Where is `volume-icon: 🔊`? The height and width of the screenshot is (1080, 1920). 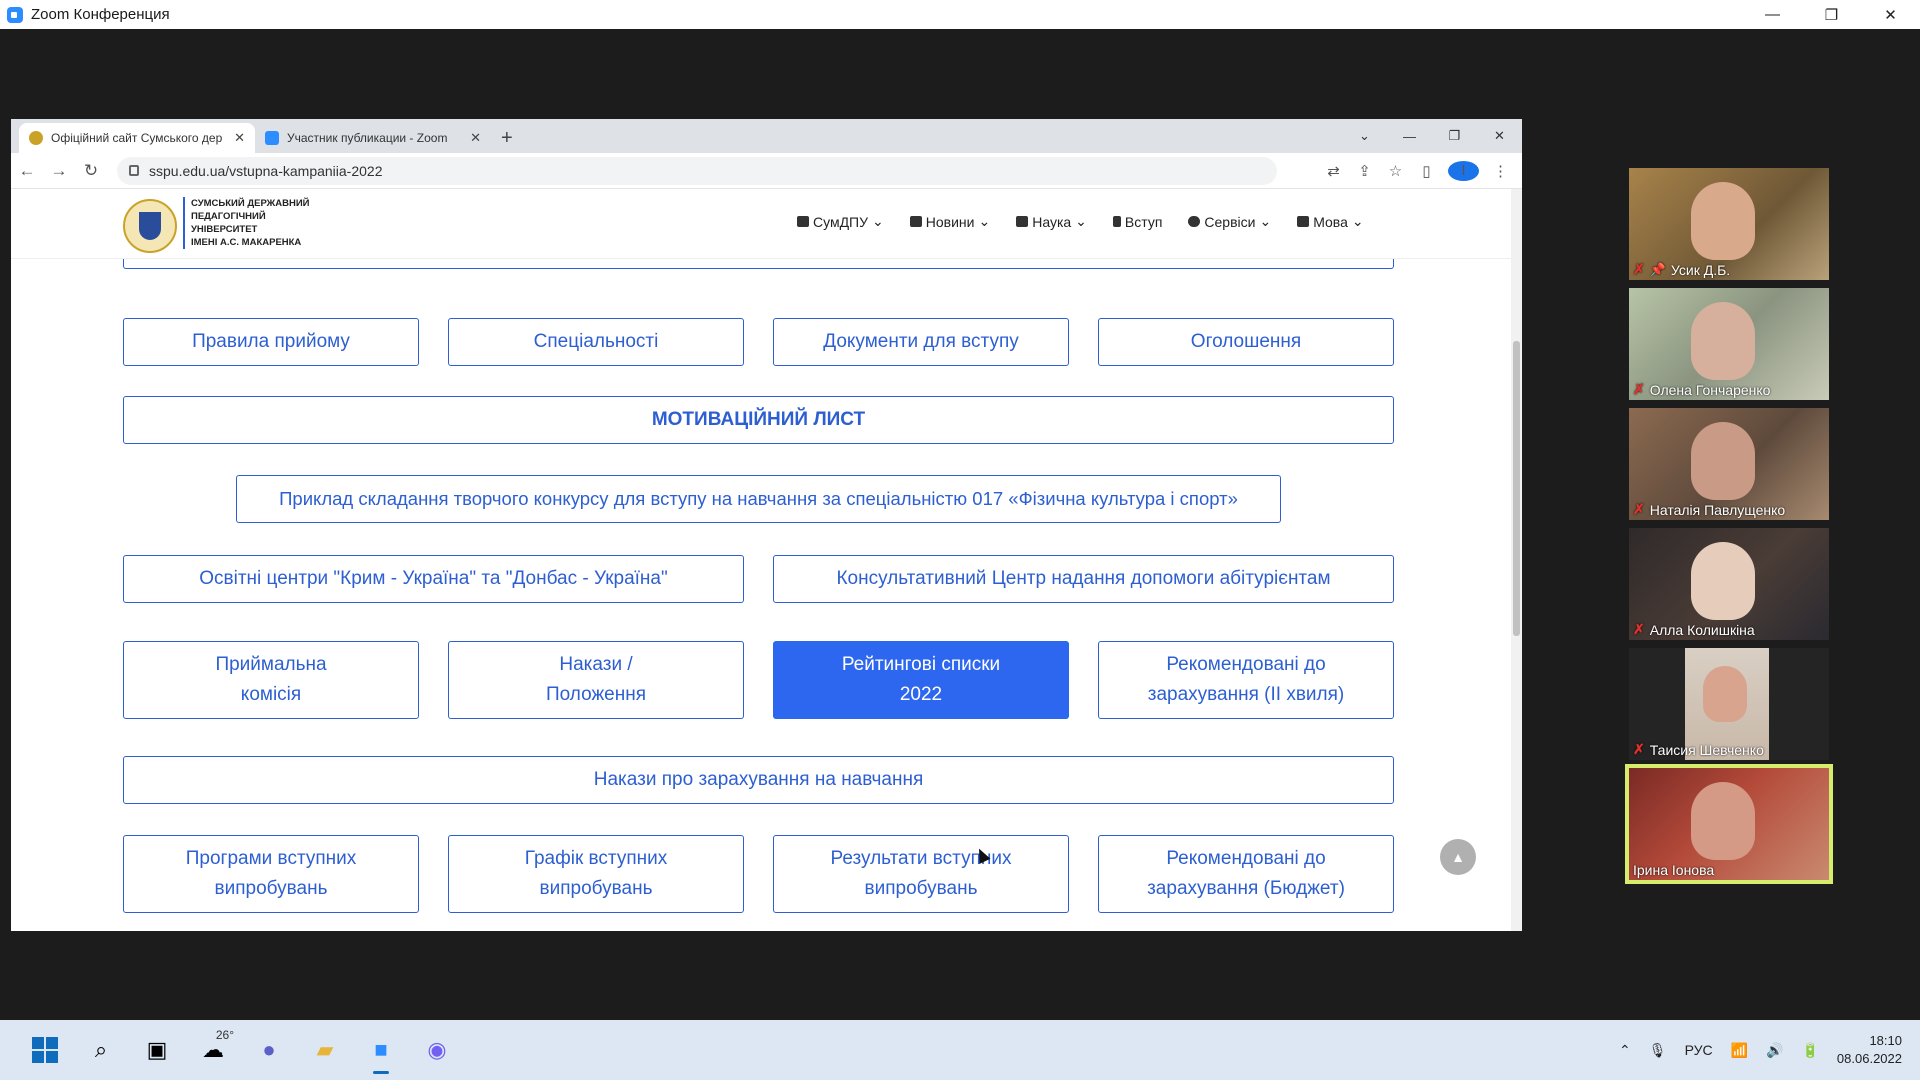
volume-icon: 🔊 is located at coordinates (1774, 1050).